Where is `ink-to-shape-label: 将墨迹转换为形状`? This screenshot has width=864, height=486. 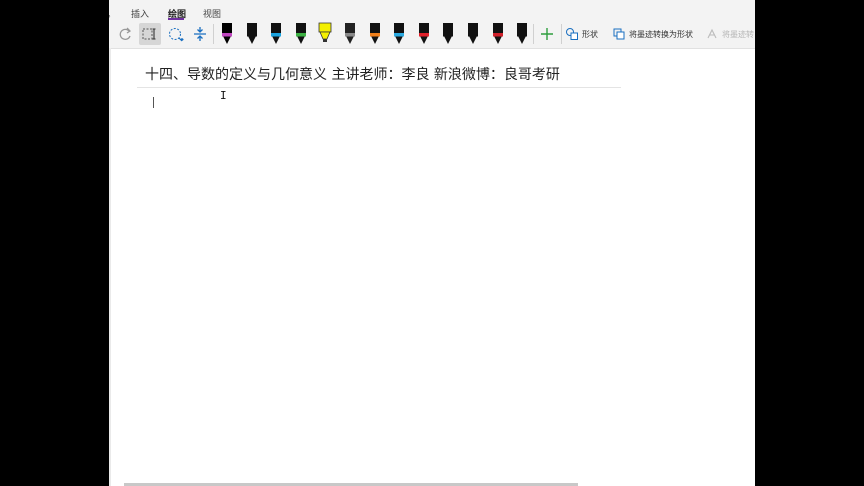
ink-to-shape-label: 将墨迹转换为形状 is located at coordinates (661, 34).